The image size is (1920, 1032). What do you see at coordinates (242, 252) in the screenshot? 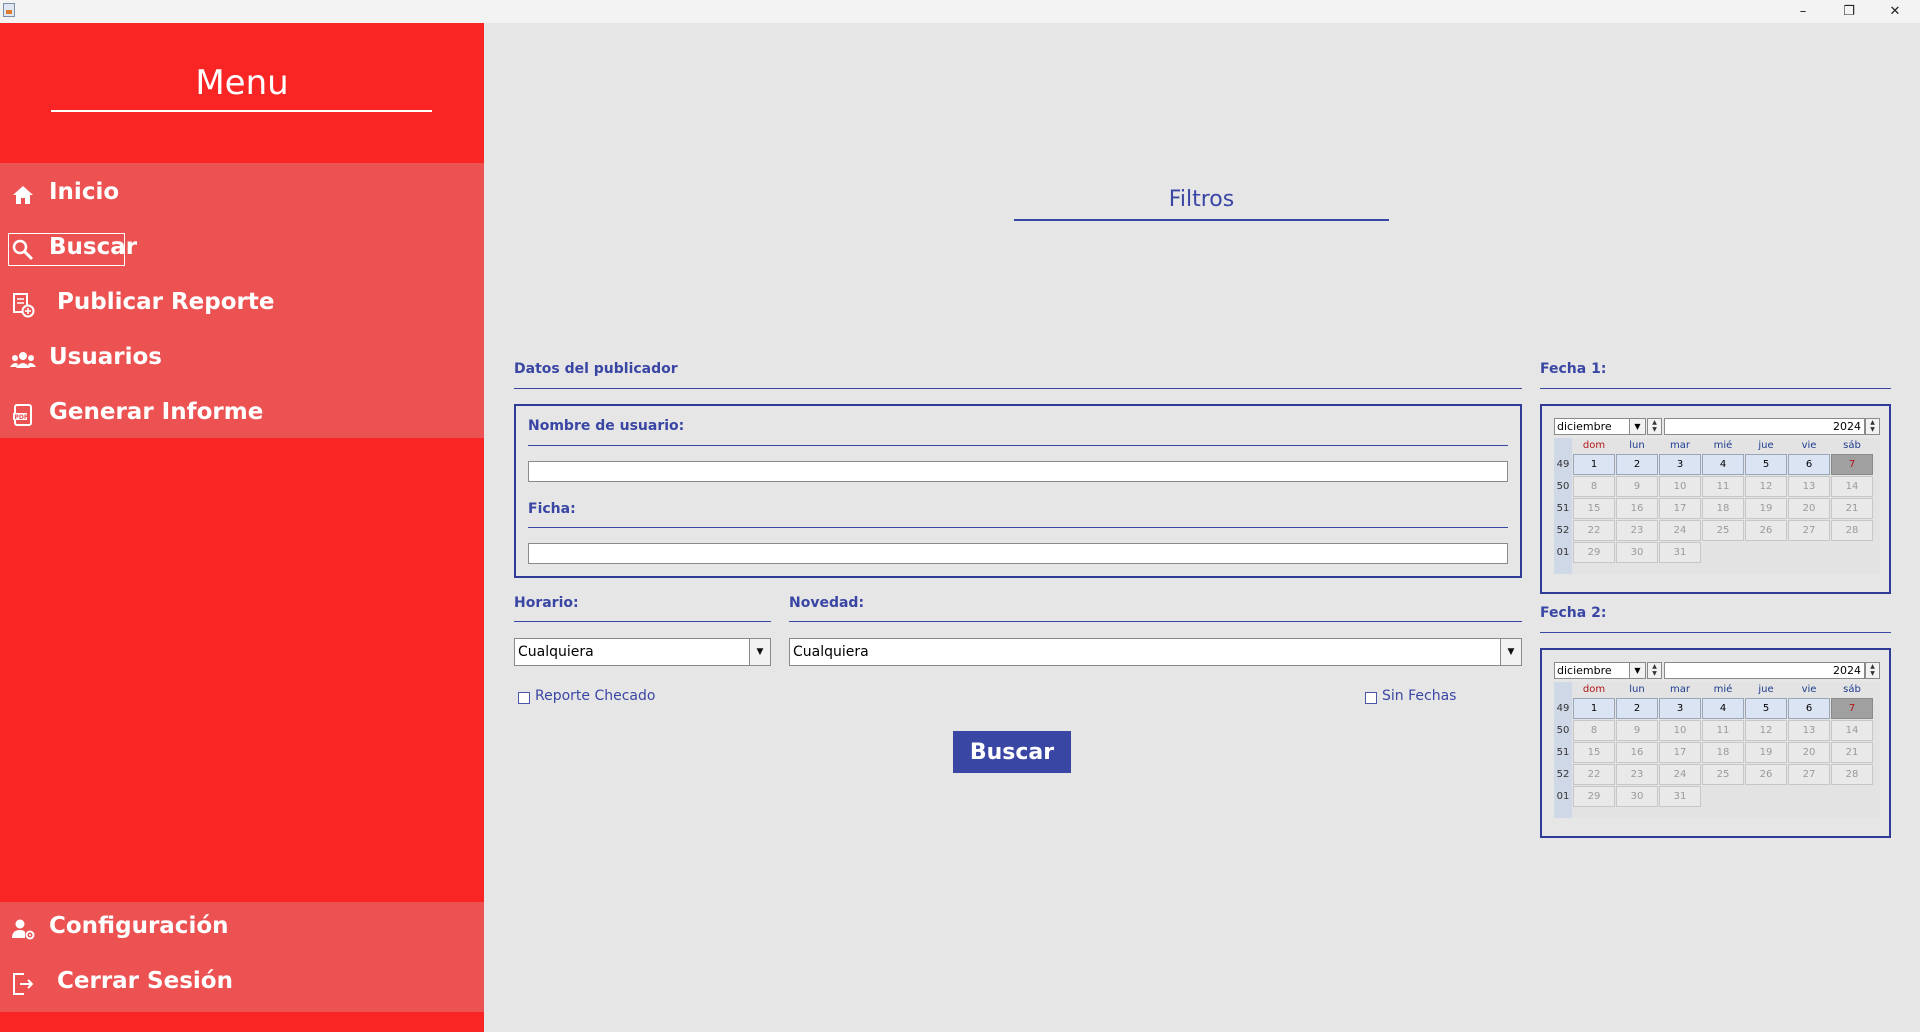
I see `sidebar-item-buscar: Buscar` at bounding box center [242, 252].